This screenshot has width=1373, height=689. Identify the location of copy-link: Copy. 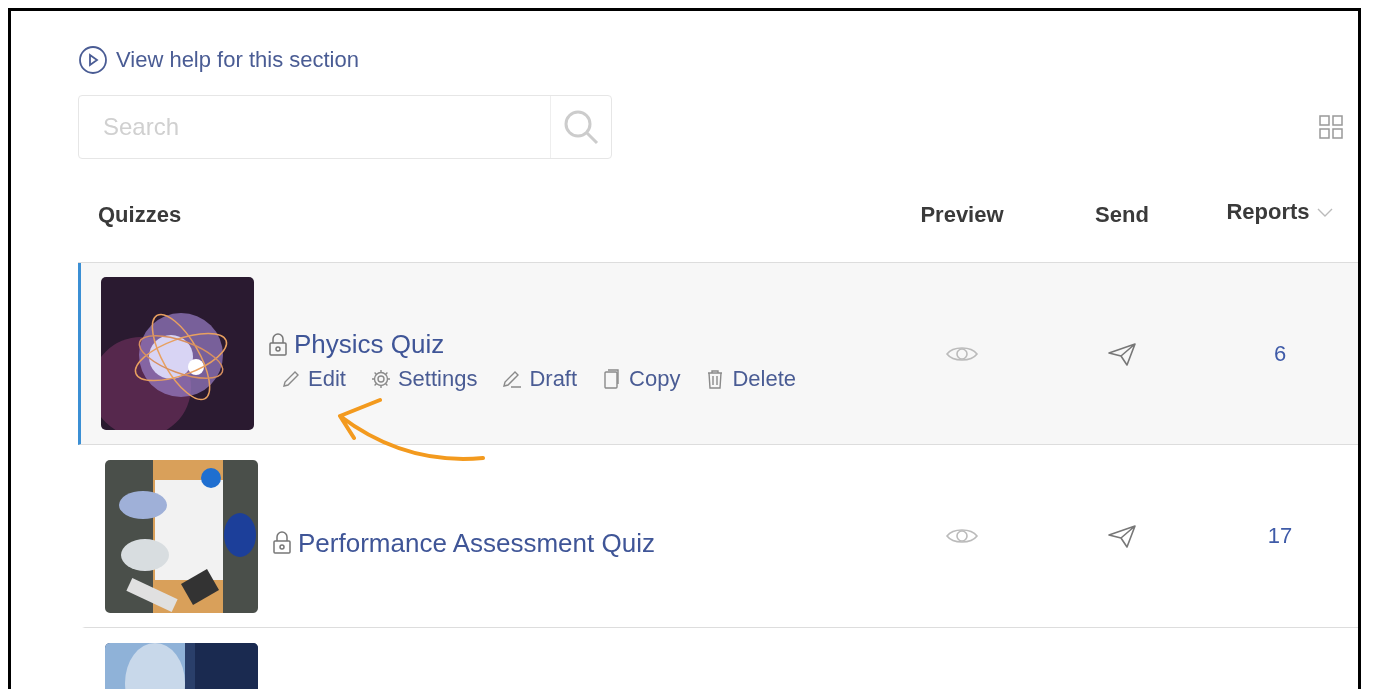
(641, 379).